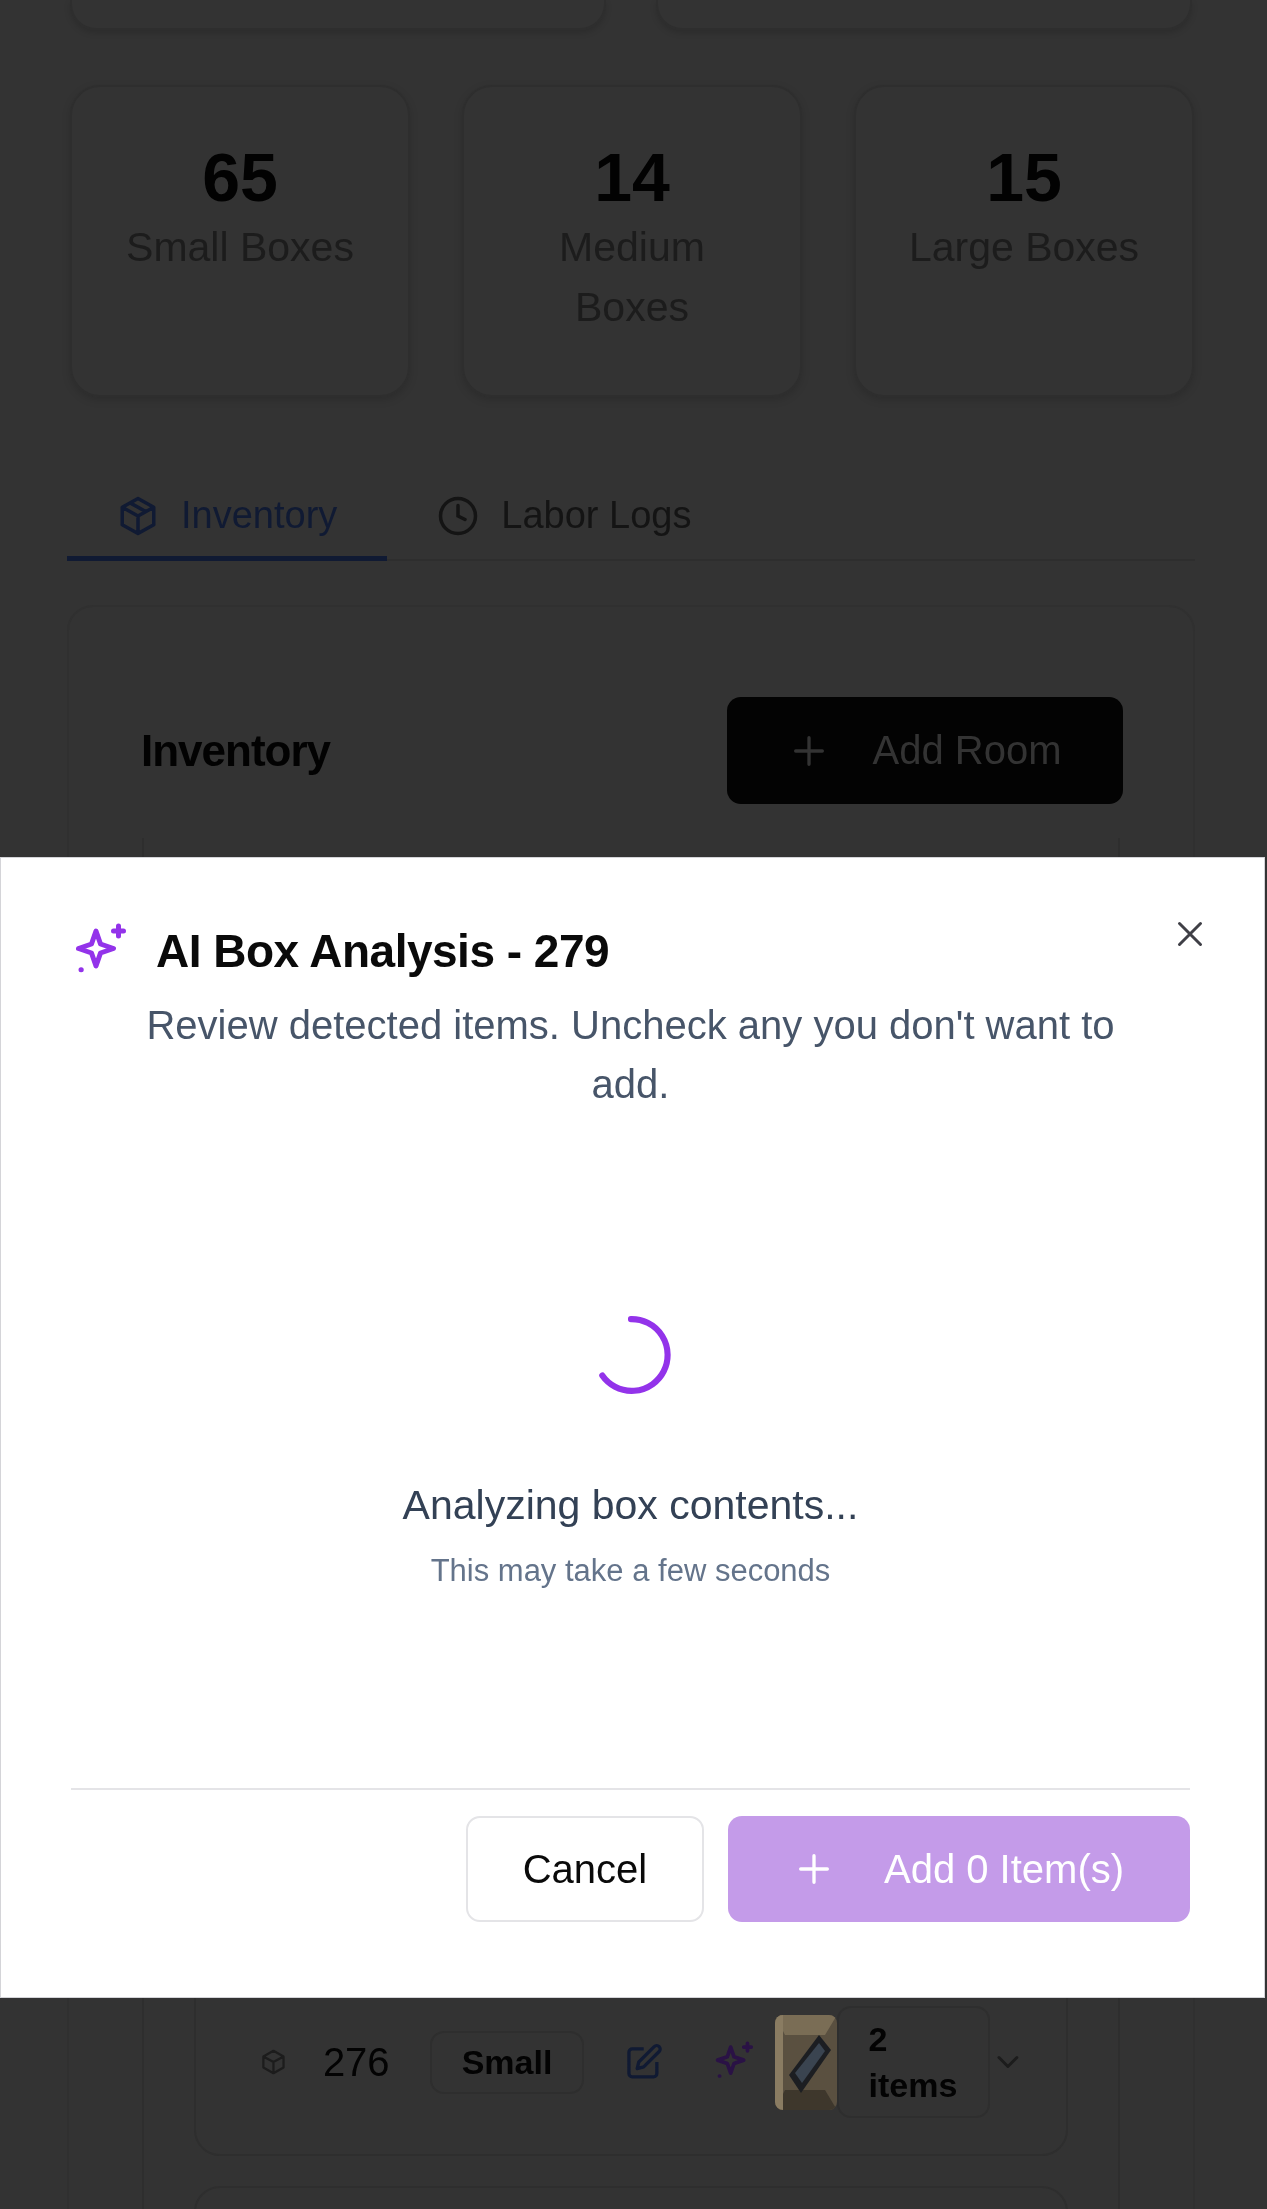 Image resolution: width=1267 pixels, height=2209 pixels. What do you see at coordinates (458, 515) in the screenshot?
I see `clock-icon` at bounding box center [458, 515].